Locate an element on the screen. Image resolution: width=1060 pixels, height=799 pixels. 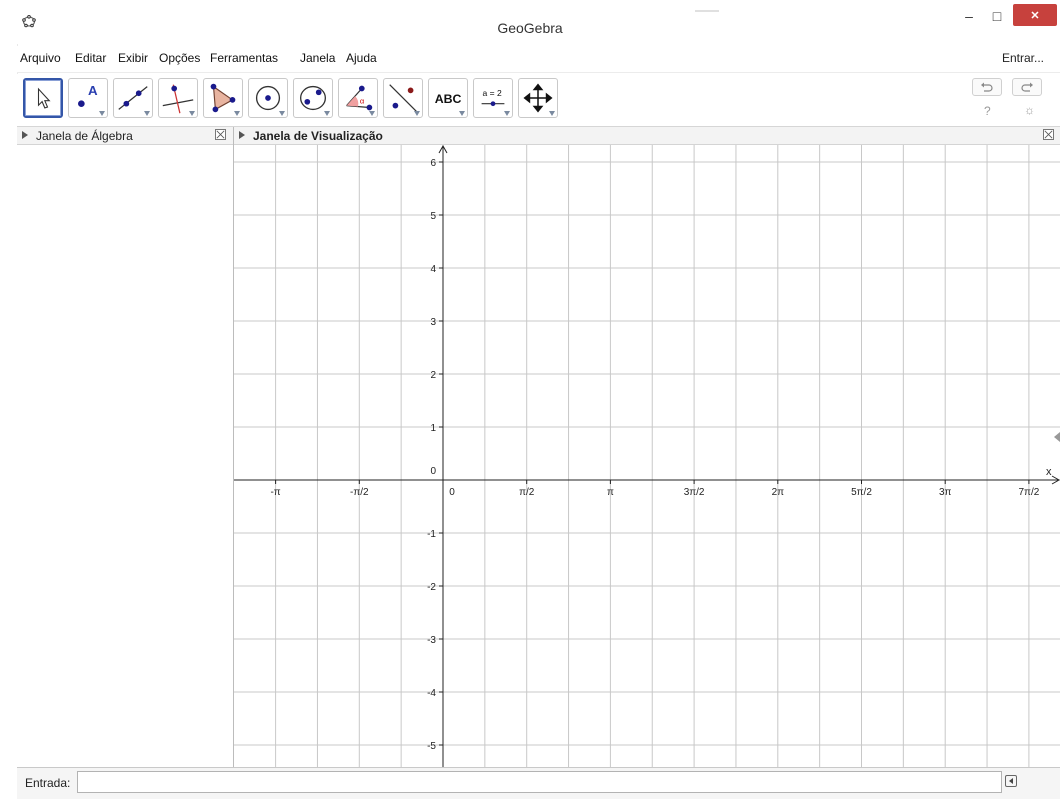
x-tick-label: 3π/2 is located at coordinates (694, 492).